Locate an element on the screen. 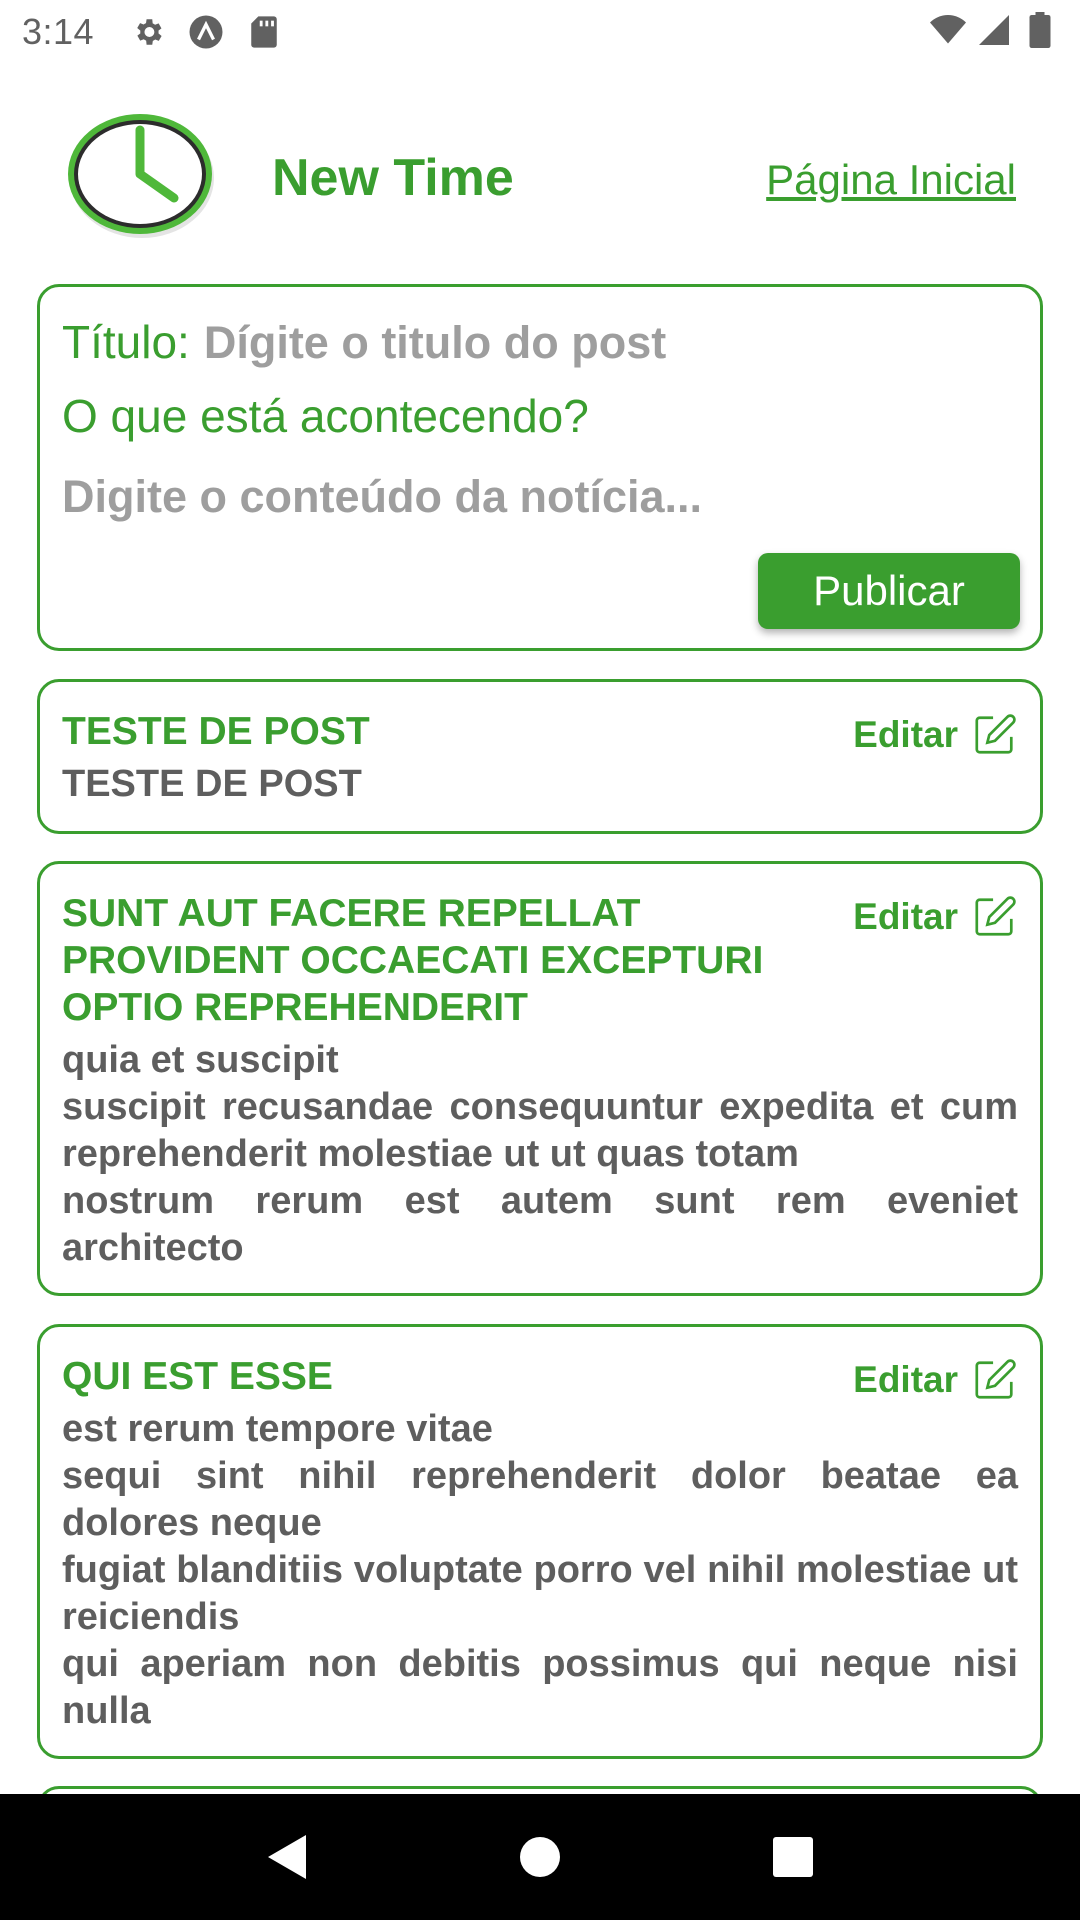 This screenshot has height=1920, width=1080. status-icons-left is located at coordinates (206, 32).